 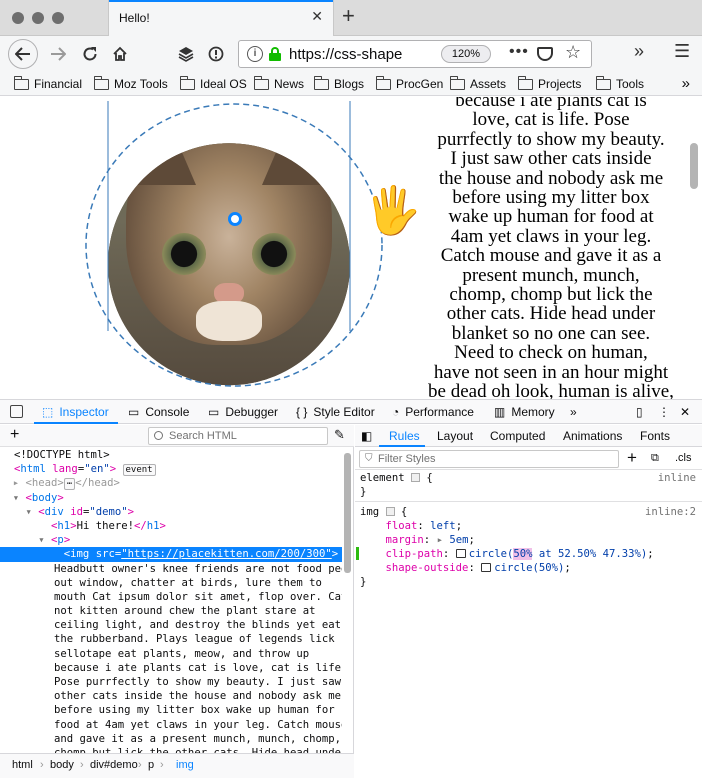 What do you see at coordinates (338, 83) in the screenshot?
I see `bookmark-blogs: Blogs` at bounding box center [338, 83].